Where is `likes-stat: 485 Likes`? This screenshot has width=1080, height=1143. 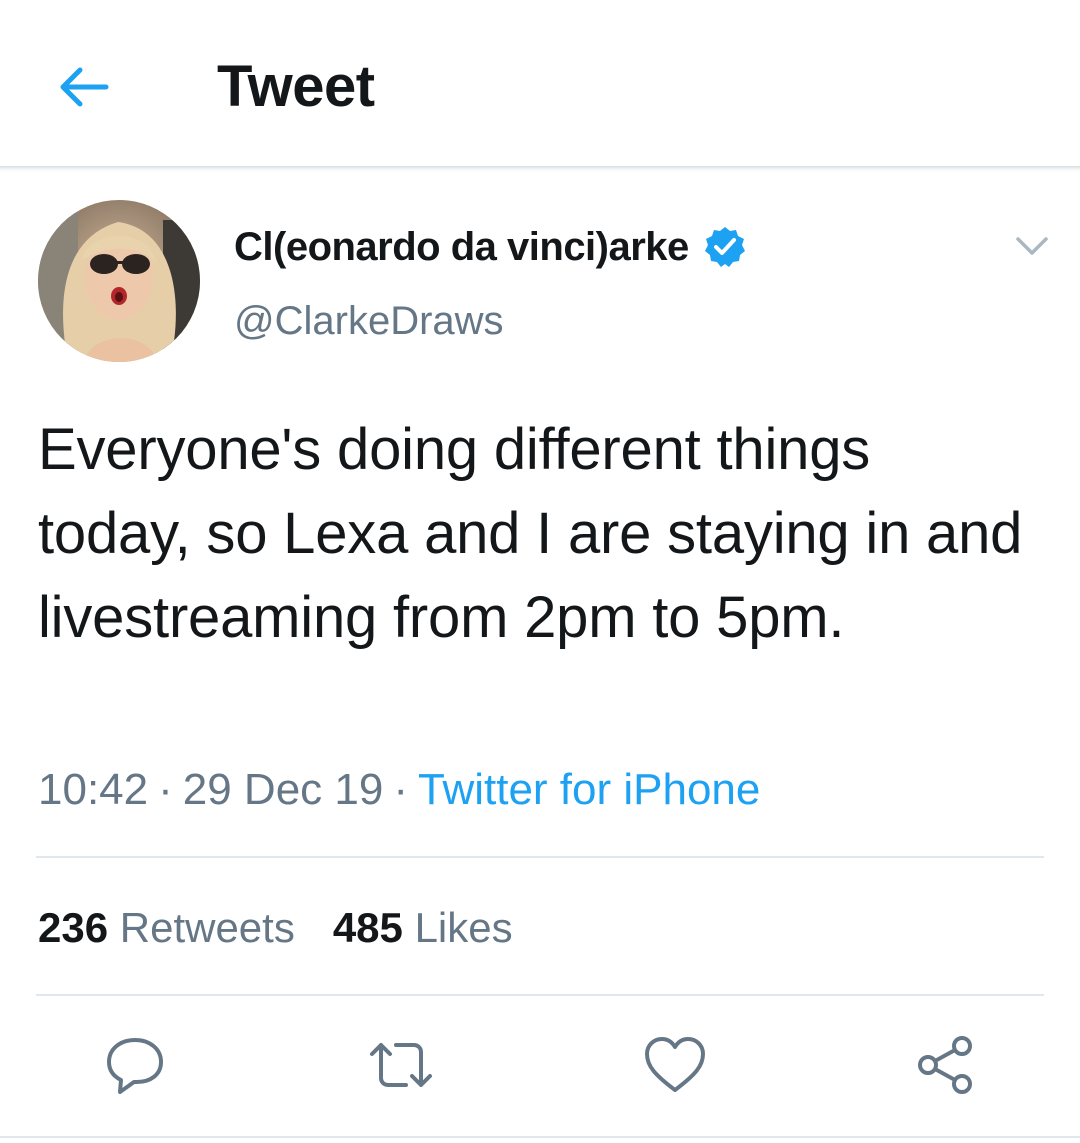
likes-stat: 485 Likes is located at coordinates (423, 928).